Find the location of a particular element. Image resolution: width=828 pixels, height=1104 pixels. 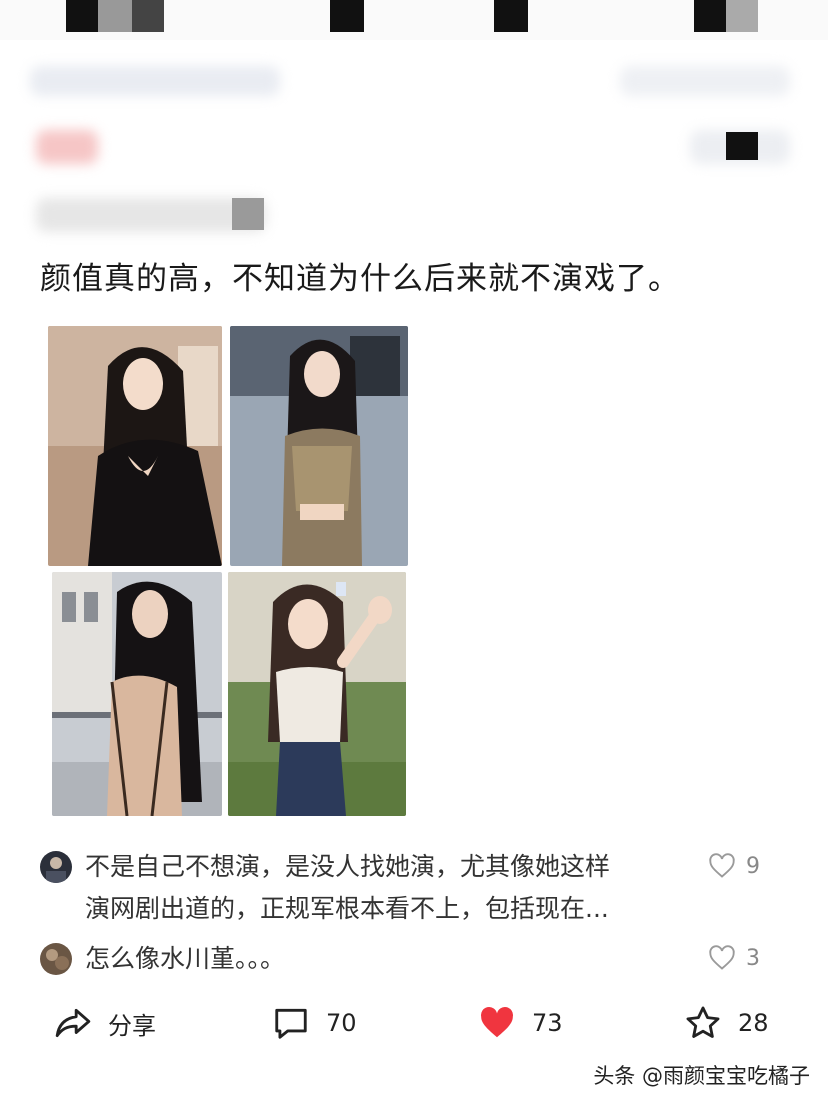

favorite-button: 28 is located at coordinates (726, 1023).